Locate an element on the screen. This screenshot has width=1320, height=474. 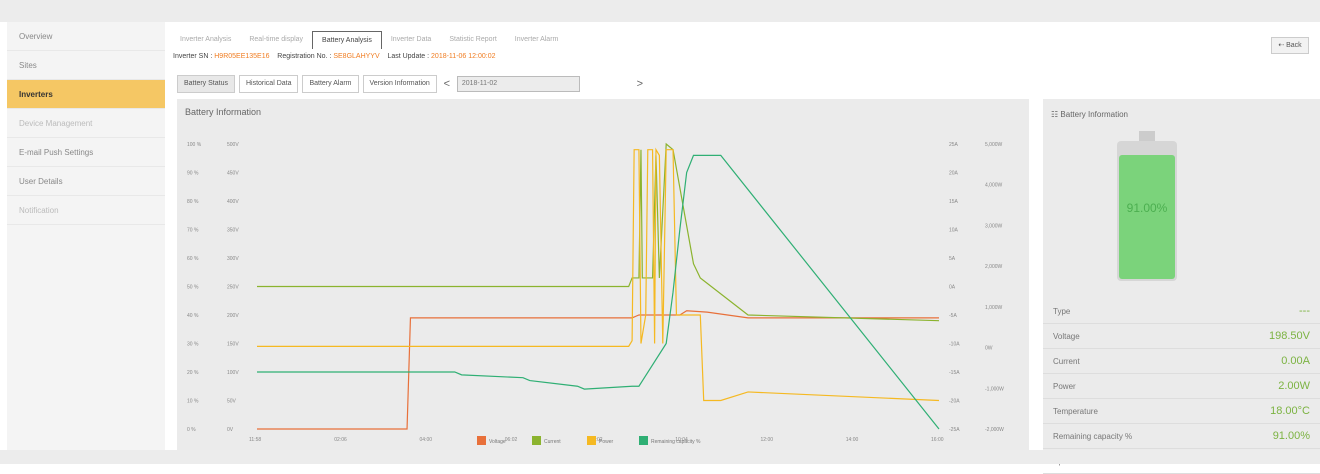
legend-label: Current is located at coordinates (552, 442).